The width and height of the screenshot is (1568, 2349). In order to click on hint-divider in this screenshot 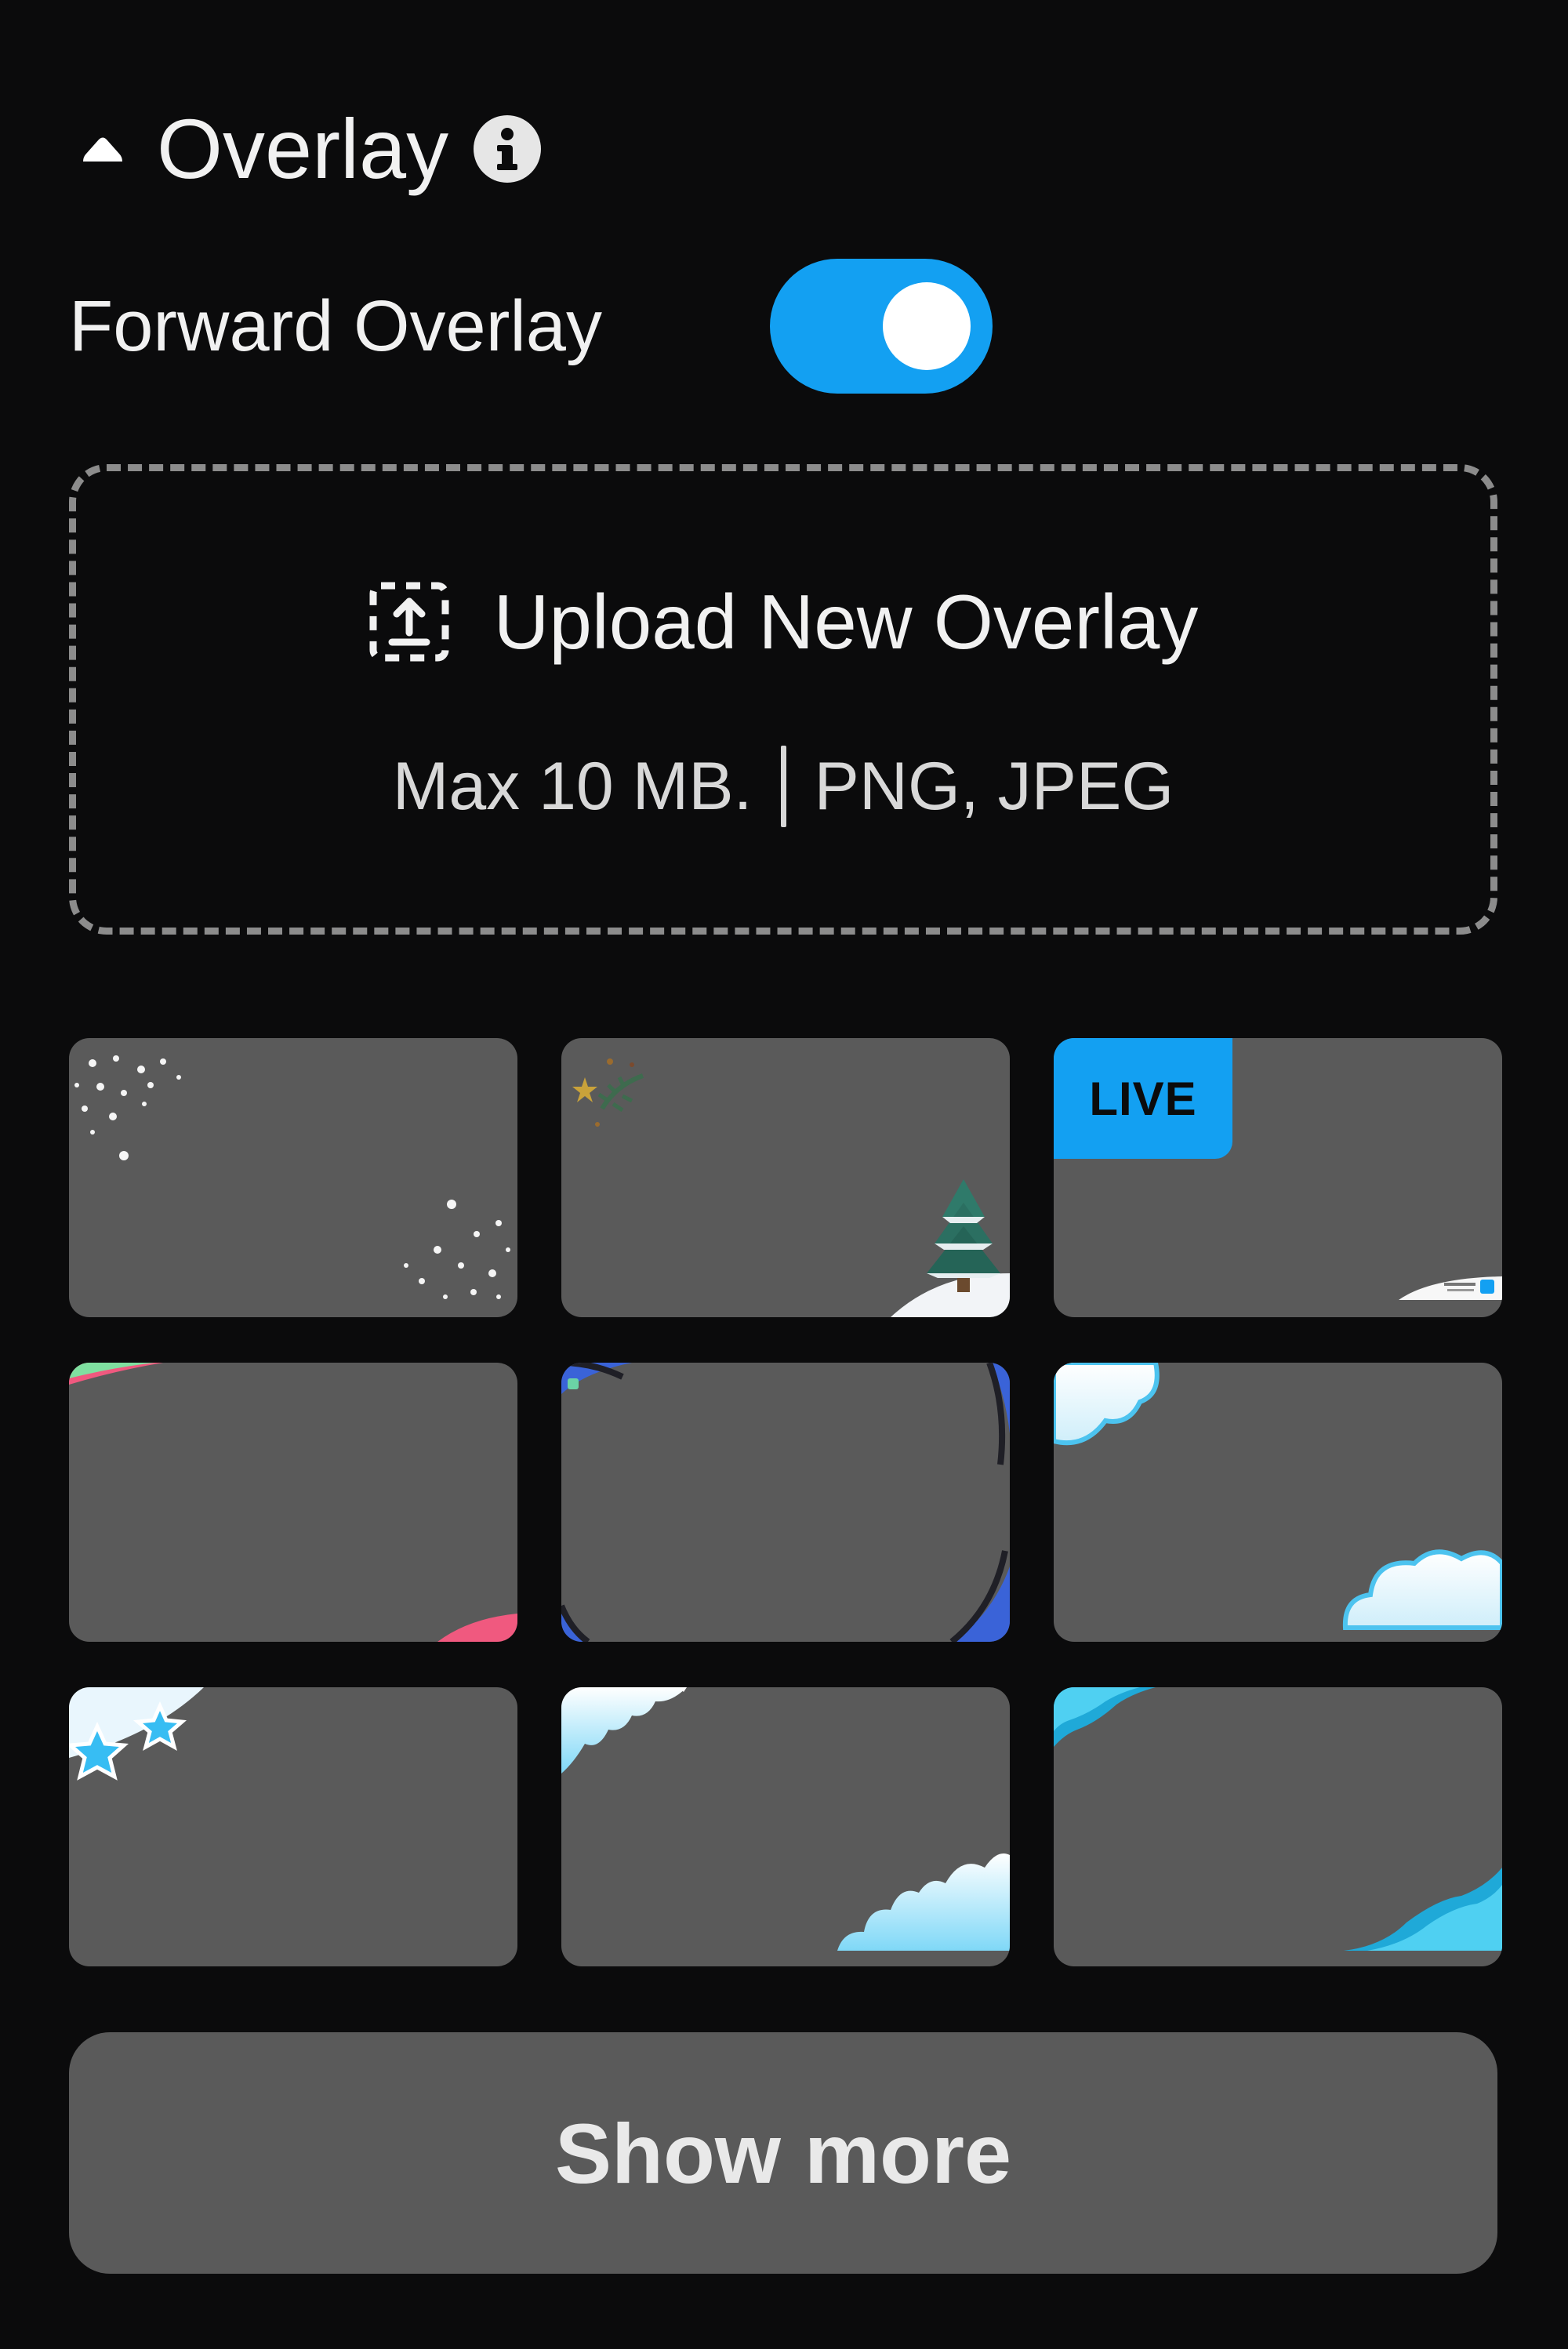, I will do `click(783, 786)`.